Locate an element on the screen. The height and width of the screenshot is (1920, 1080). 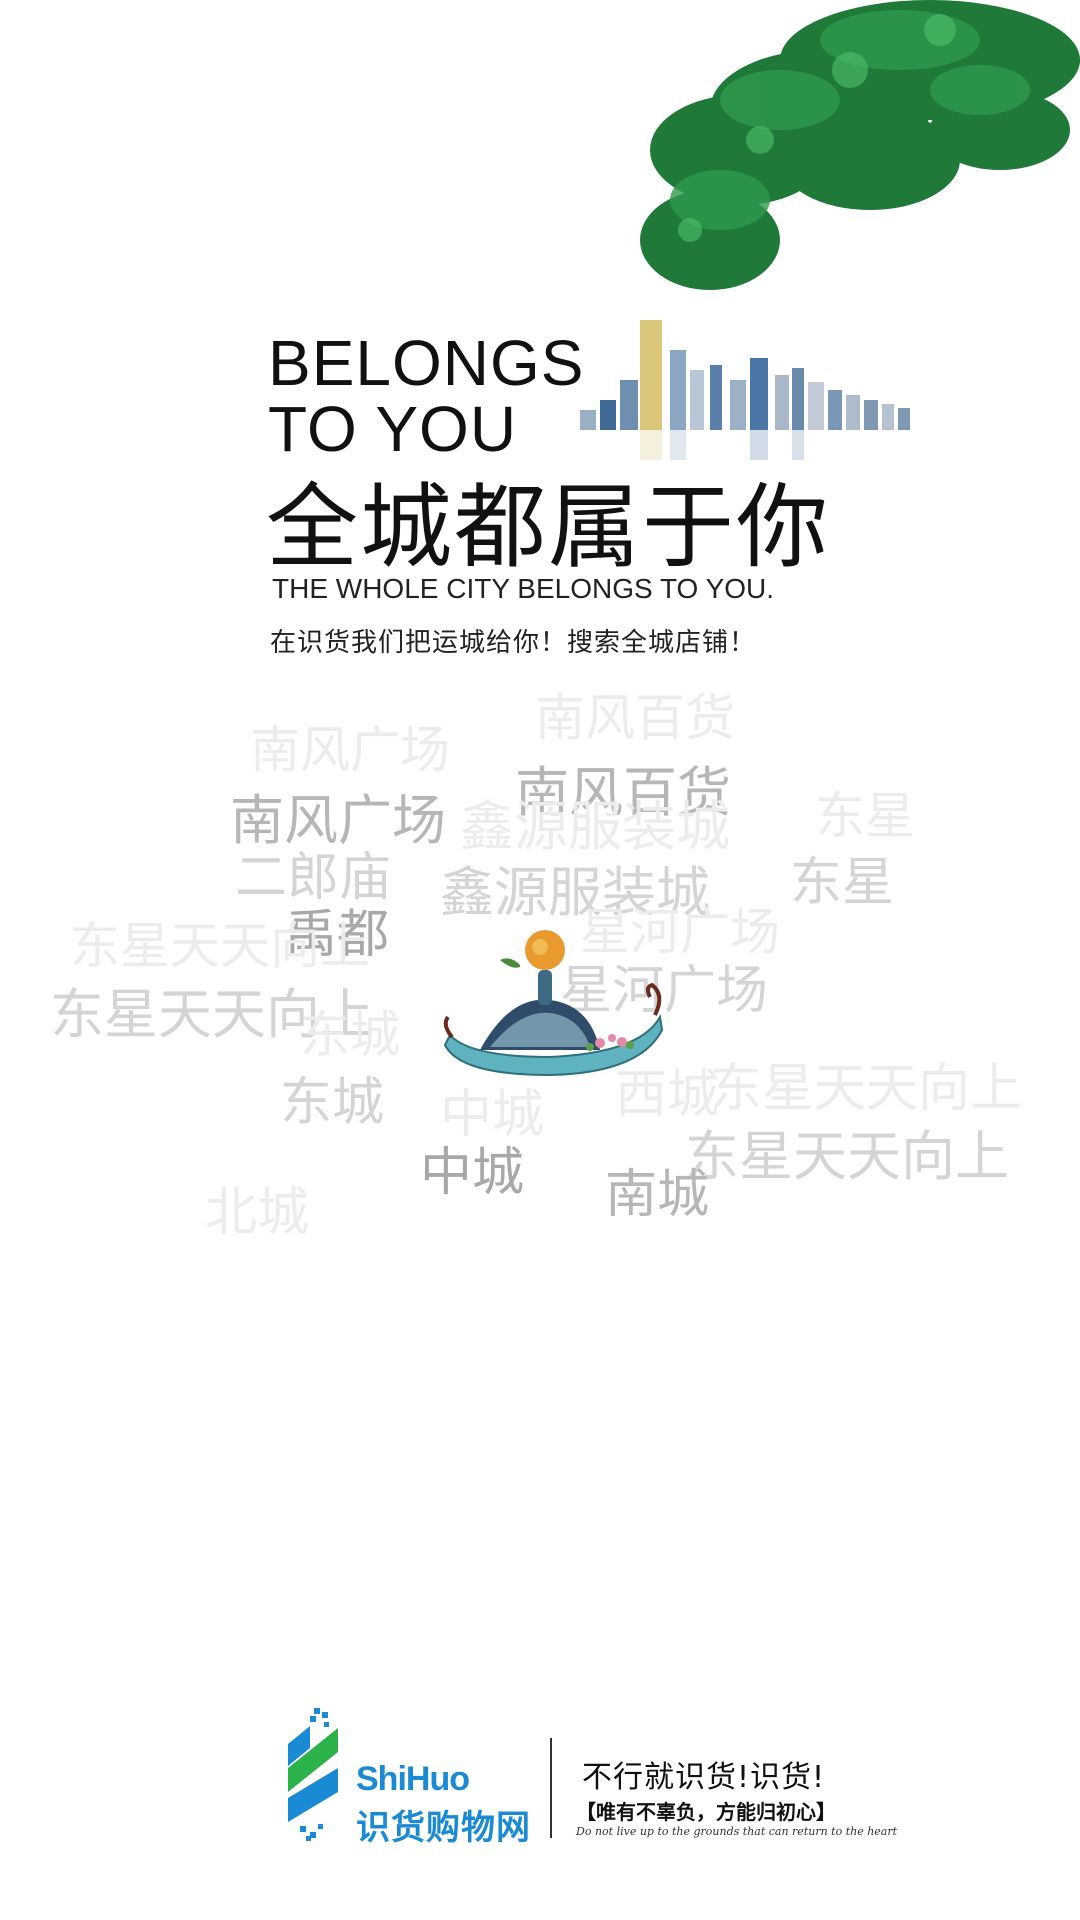
hero-en-line1: BELONGS is located at coordinates (426, 363).